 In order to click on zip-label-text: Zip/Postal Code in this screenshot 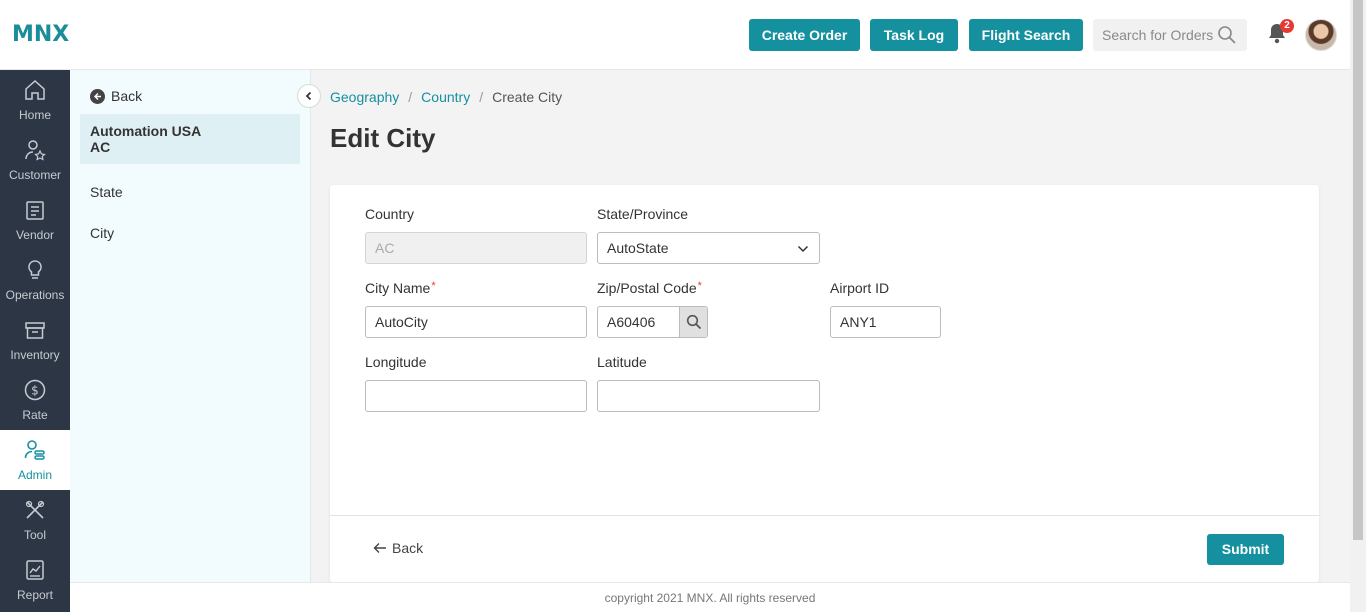, I will do `click(647, 288)`.